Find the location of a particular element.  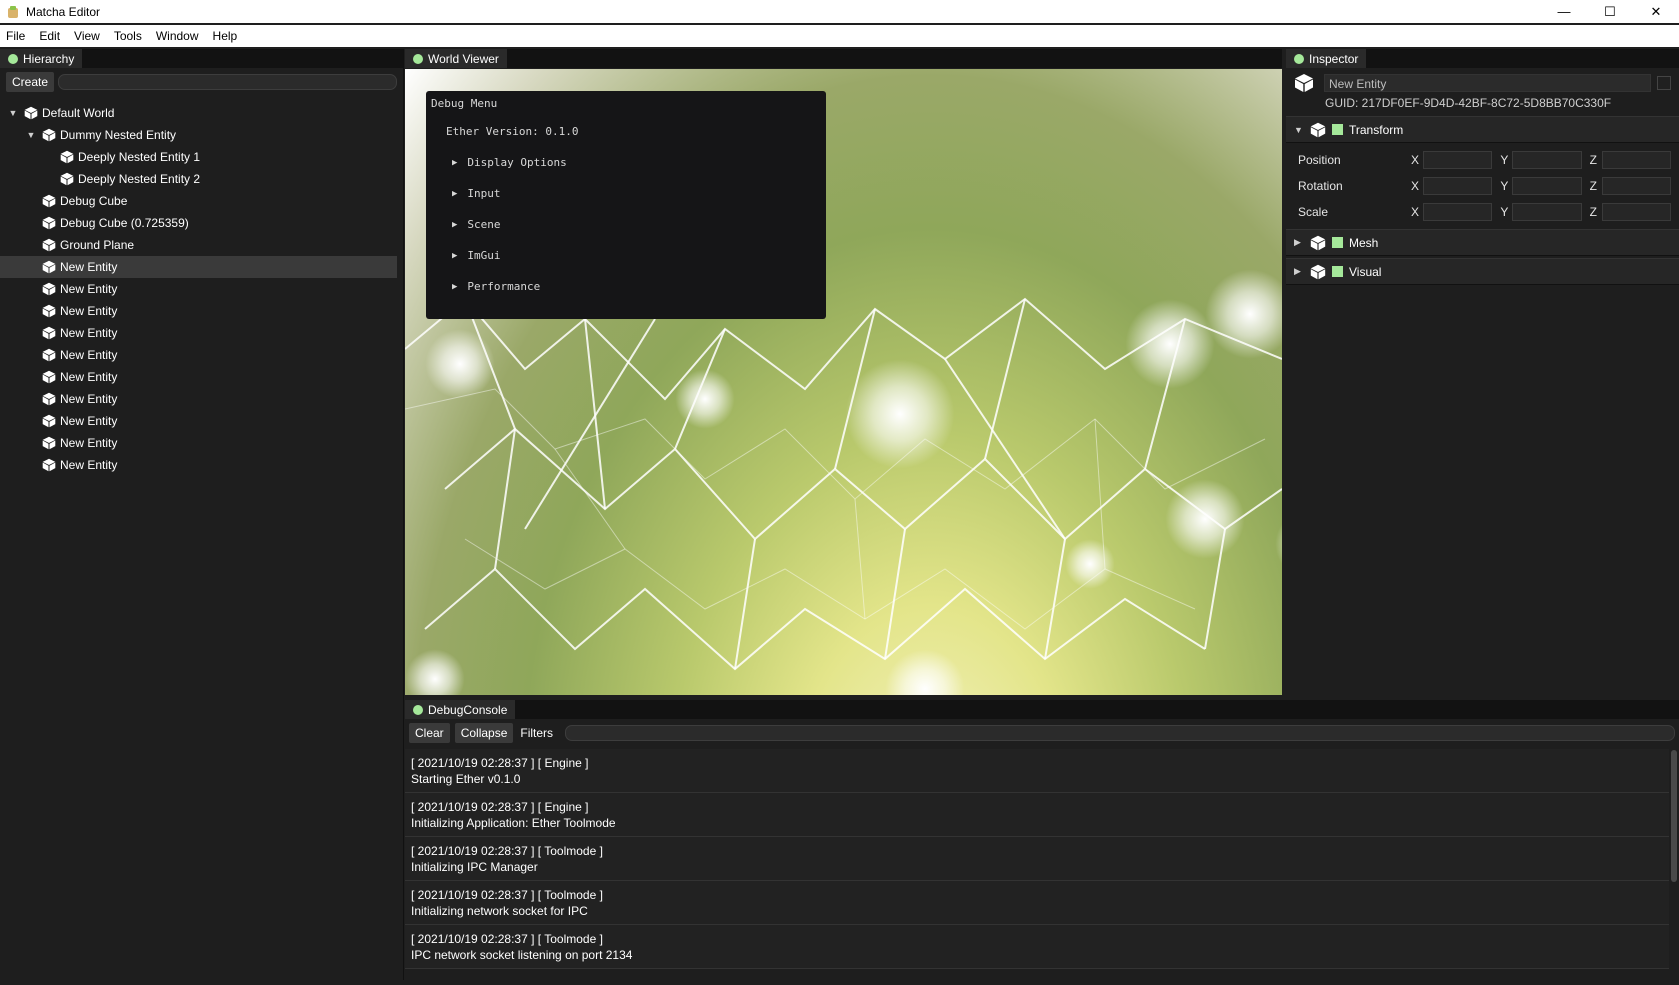

scale-y-field is located at coordinates (1547, 212).